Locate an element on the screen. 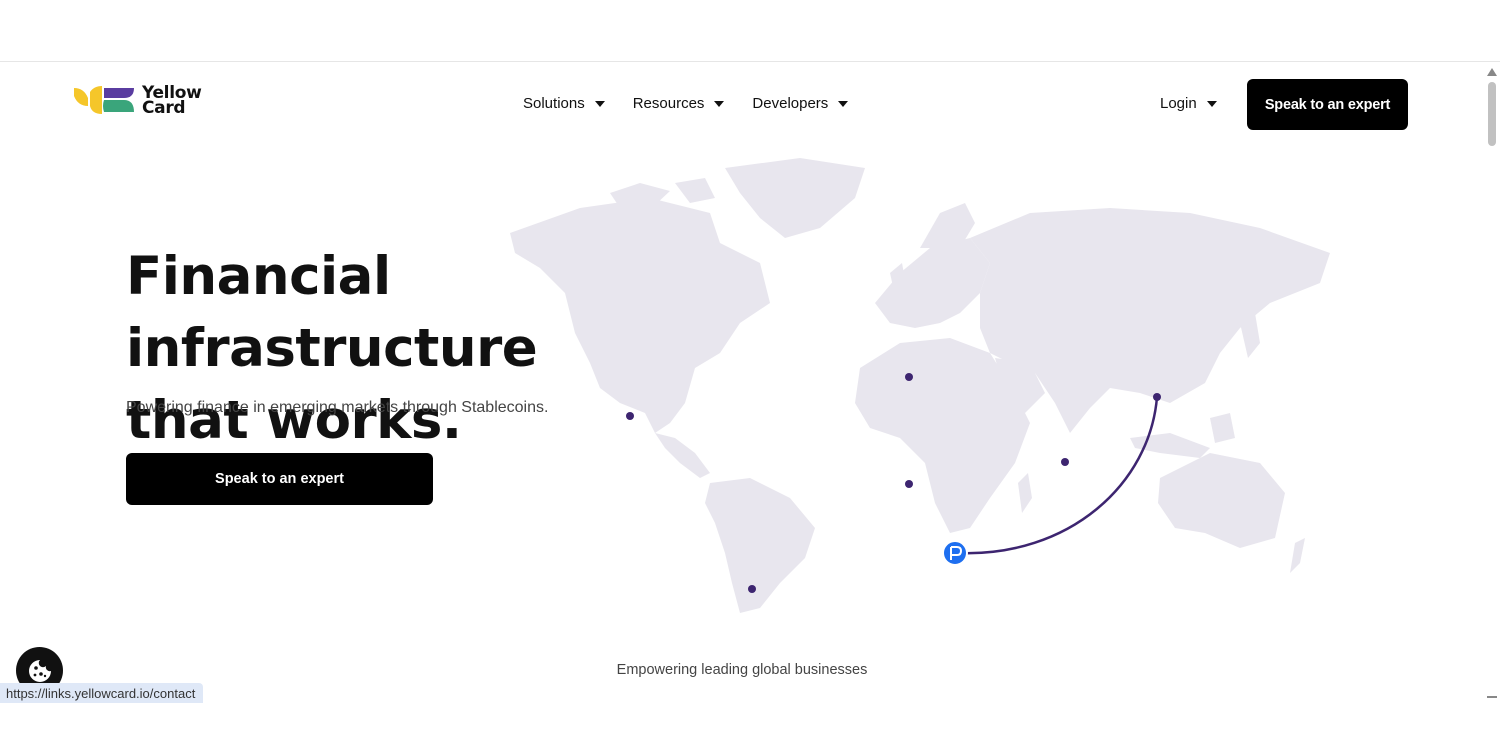 Image resolution: width=1500 pixels, height=750 pixels. main-nav: Solutions Resources Developers is located at coordinates (686, 103).